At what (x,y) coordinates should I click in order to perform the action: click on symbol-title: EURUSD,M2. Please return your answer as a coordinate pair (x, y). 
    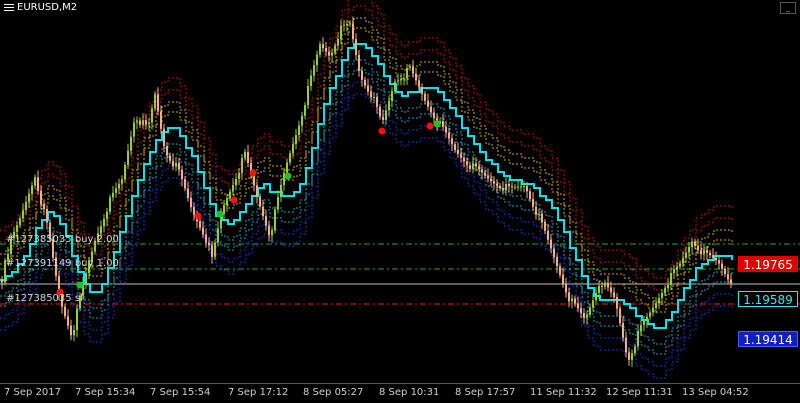
    Looking at the image, I should click on (40, 7).